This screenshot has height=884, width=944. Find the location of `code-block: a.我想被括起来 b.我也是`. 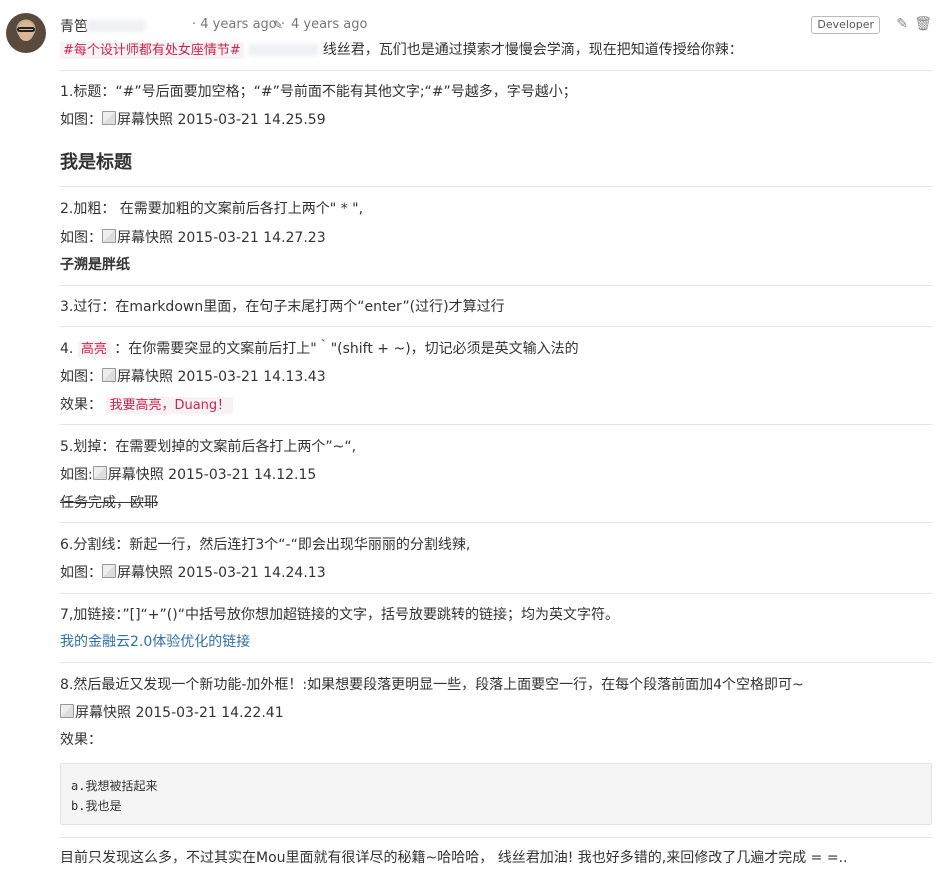

code-block: a.我想被括起来 b.我也是 is located at coordinates (496, 794).